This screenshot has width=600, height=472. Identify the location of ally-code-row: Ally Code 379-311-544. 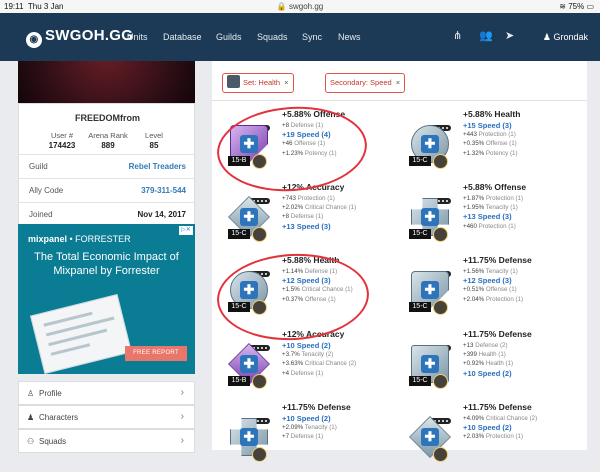
(107, 190).